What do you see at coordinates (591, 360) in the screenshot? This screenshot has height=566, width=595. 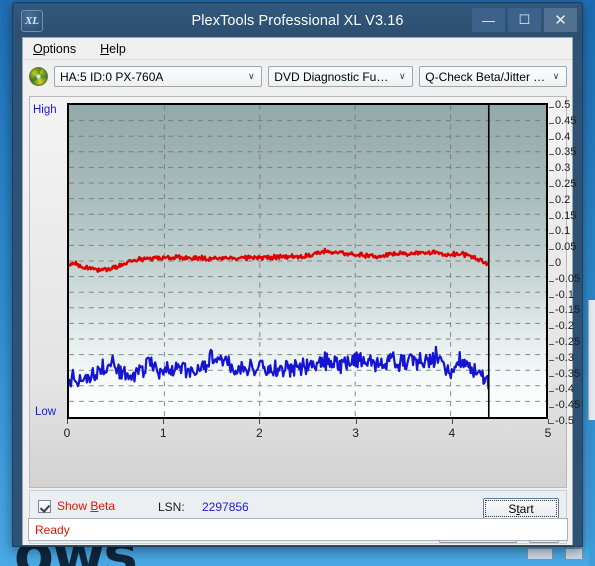 I see `background-scrollbar-sliver` at bounding box center [591, 360].